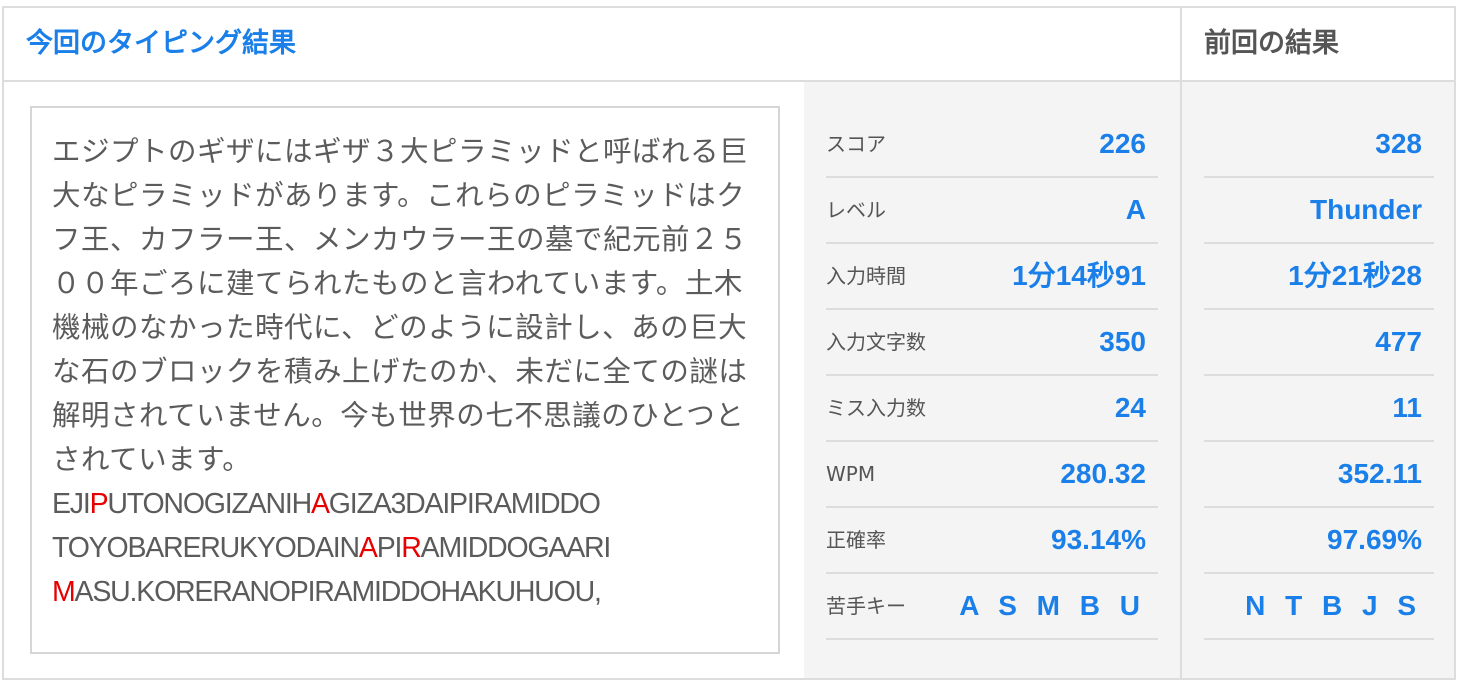 This screenshot has height=688, width=1462. What do you see at coordinates (876, 408) in the screenshot?
I see `misses-label: ミス入力数` at bounding box center [876, 408].